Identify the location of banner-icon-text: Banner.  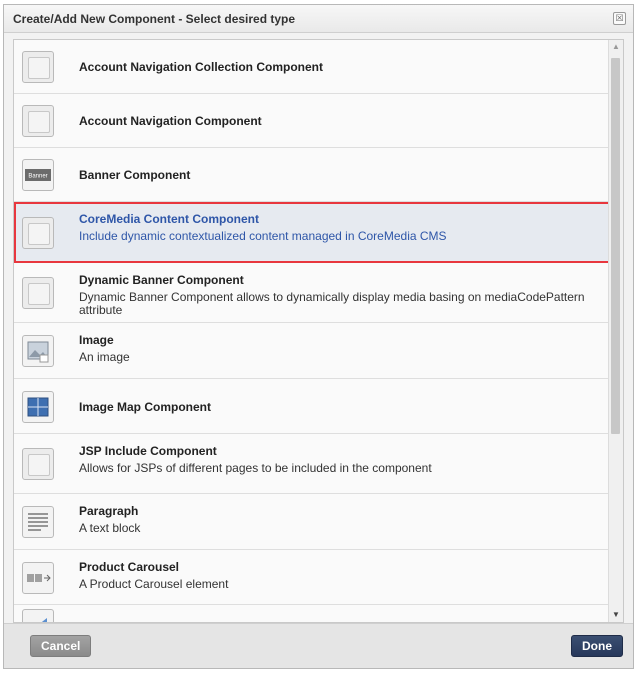
(37, 177).